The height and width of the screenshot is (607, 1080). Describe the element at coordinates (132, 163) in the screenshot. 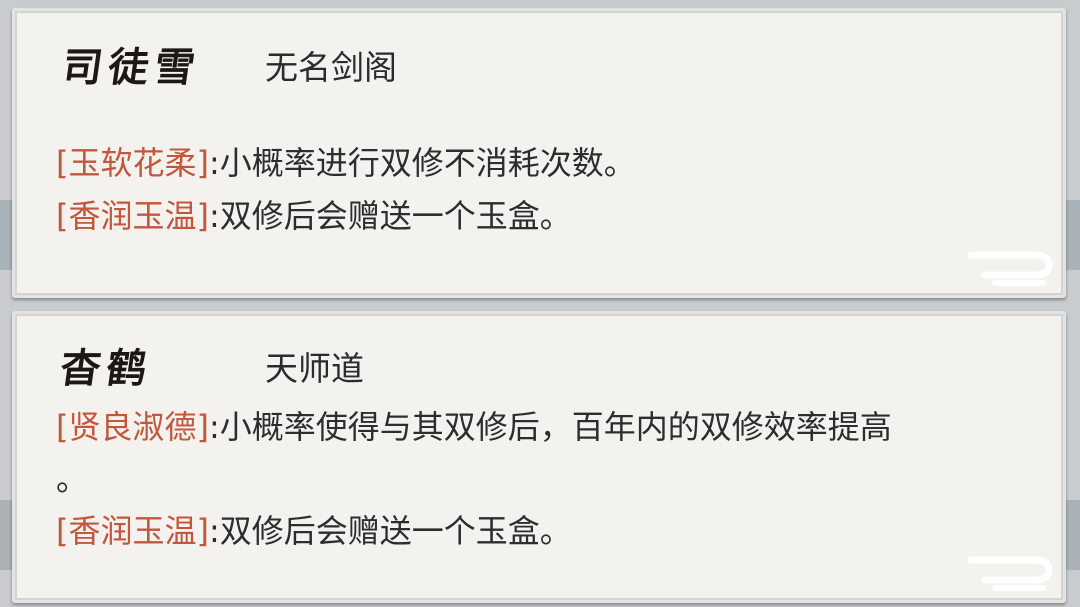

I see `trait-tag: [玉软花柔]` at that location.